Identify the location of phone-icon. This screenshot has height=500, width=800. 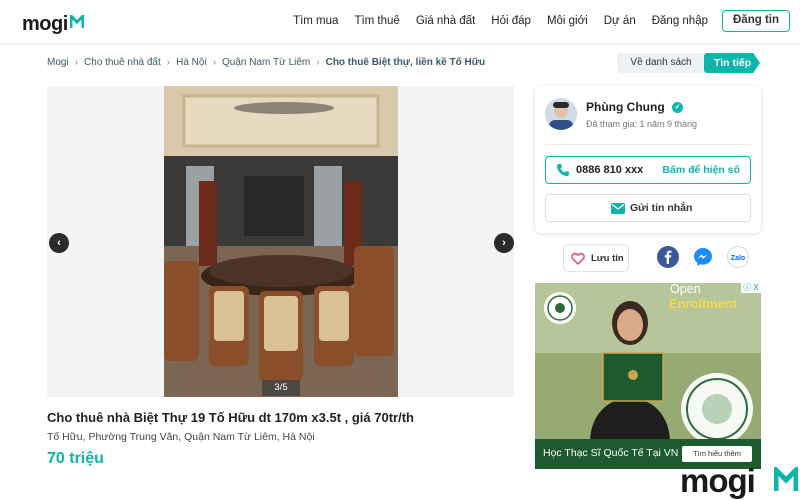
(563, 170).